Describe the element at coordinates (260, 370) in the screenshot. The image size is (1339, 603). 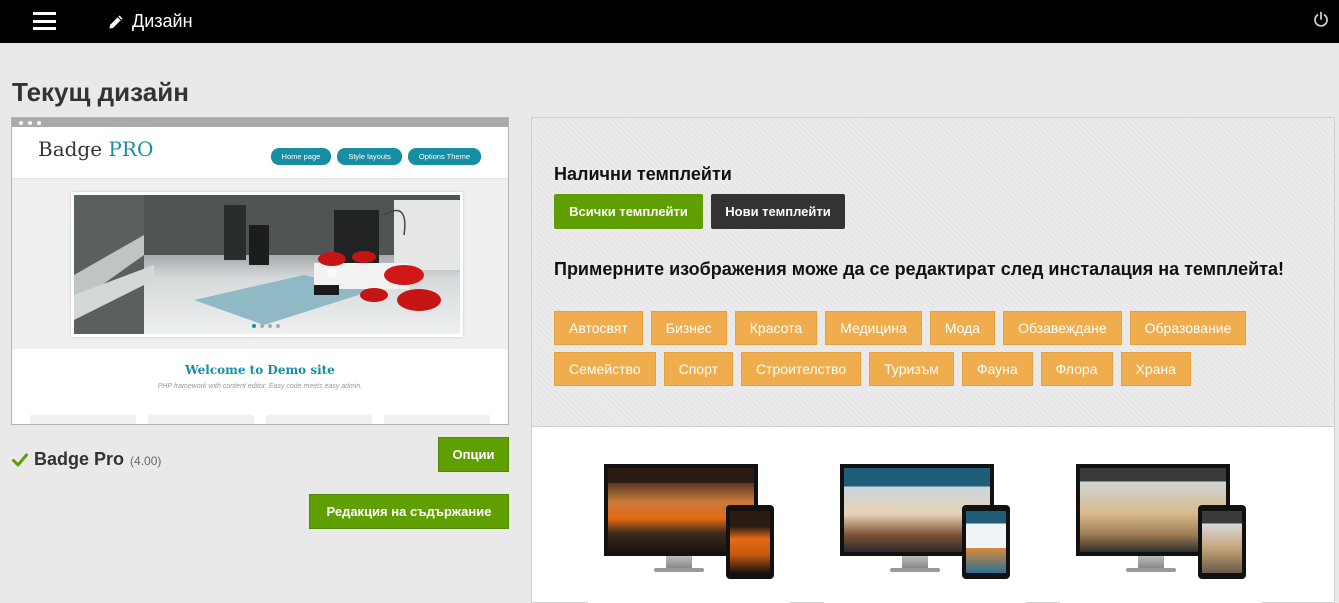
I see `preview-welcome-title: Welcome to Demo site` at that location.